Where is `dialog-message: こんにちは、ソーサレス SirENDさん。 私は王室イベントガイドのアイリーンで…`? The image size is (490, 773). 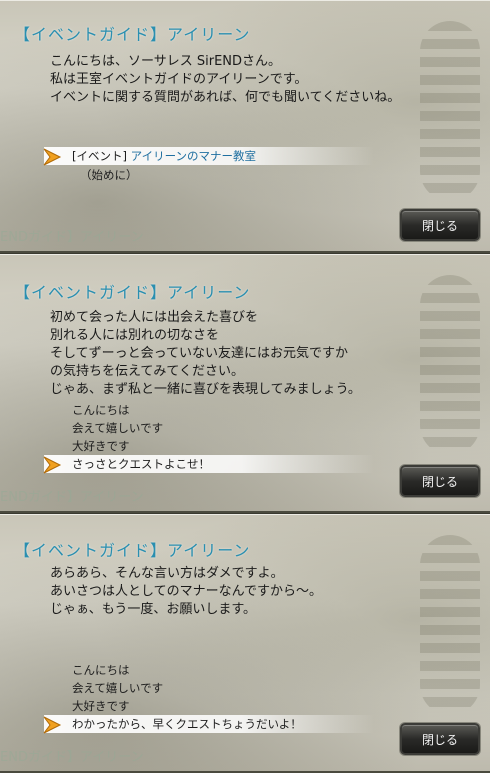
dialog-message: こんにちは、ソーサレス SirENDさん。 私は王室イベントガイドのアイリーンで… is located at coordinates (225, 80).